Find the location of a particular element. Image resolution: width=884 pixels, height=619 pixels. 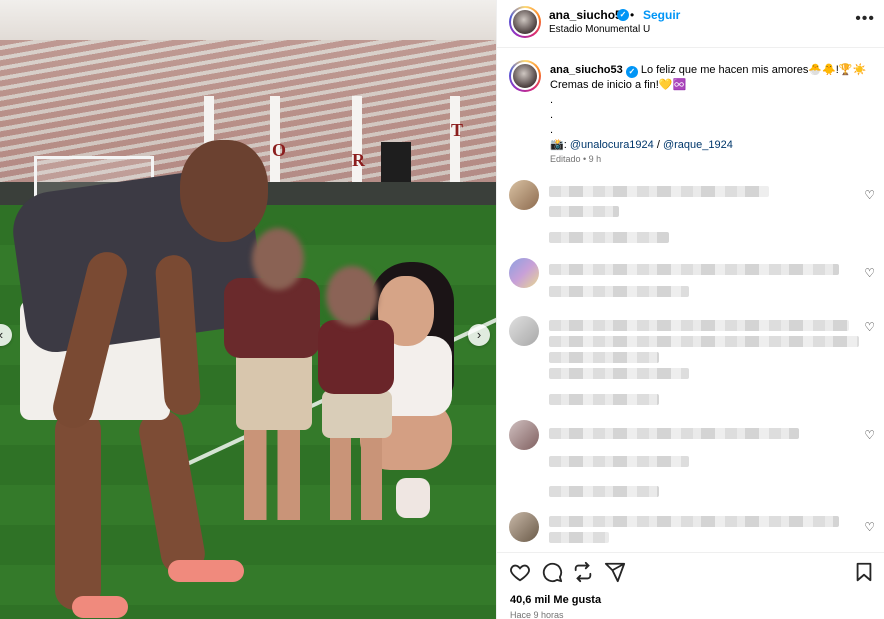

edited-timestamp: Editado • 9 h is located at coordinates (576, 159).